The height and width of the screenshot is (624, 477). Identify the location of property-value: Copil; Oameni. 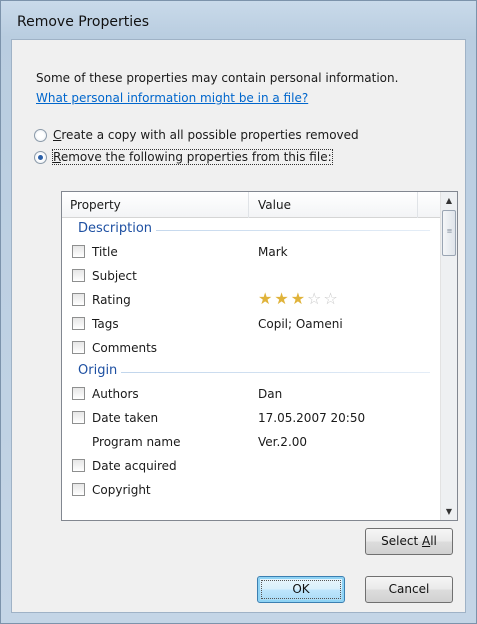
(300, 324).